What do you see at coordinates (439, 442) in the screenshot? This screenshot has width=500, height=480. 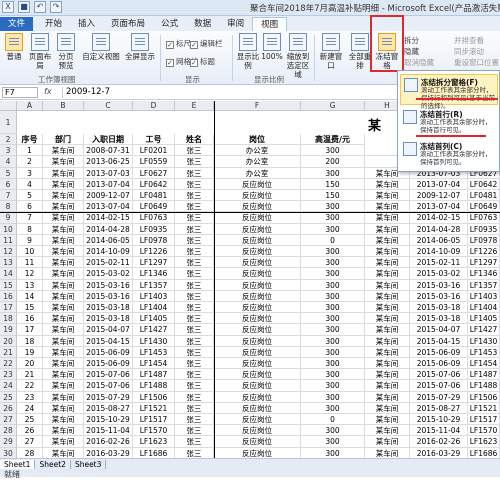 I see `table-cell: 2016-02-26` at bounding box center [439, 442].